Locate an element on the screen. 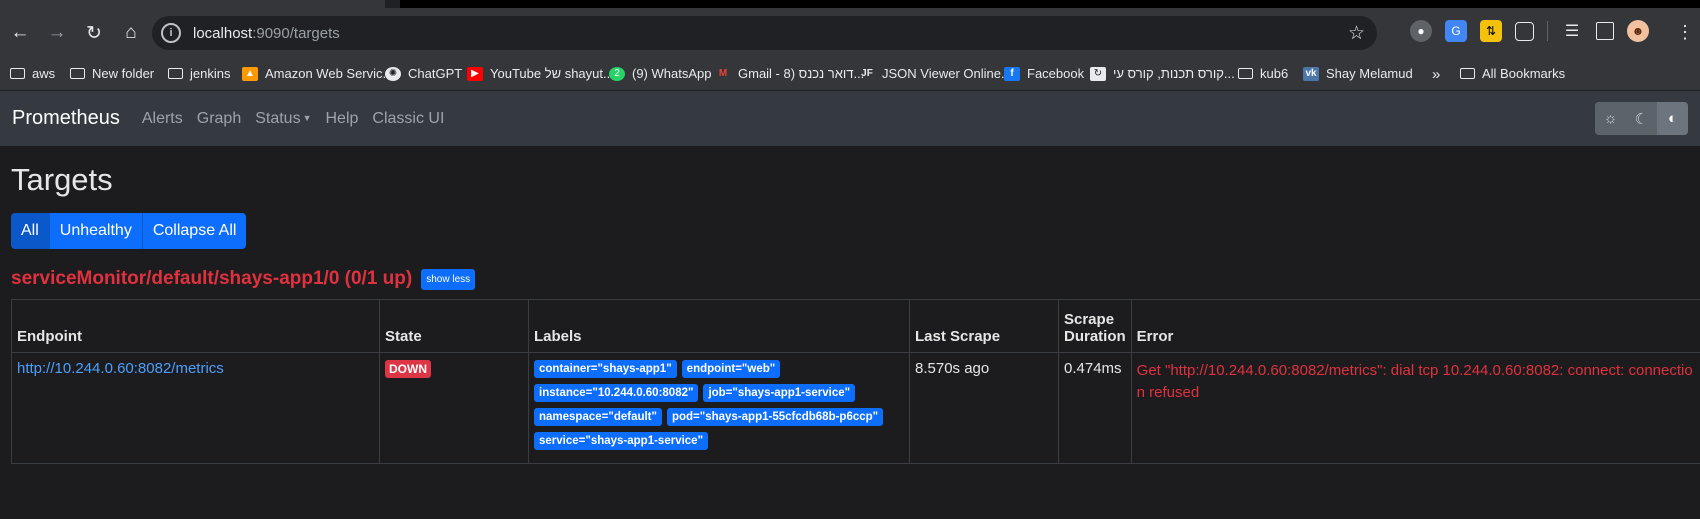  page-title: Targets is located at coordinates (62, 179).